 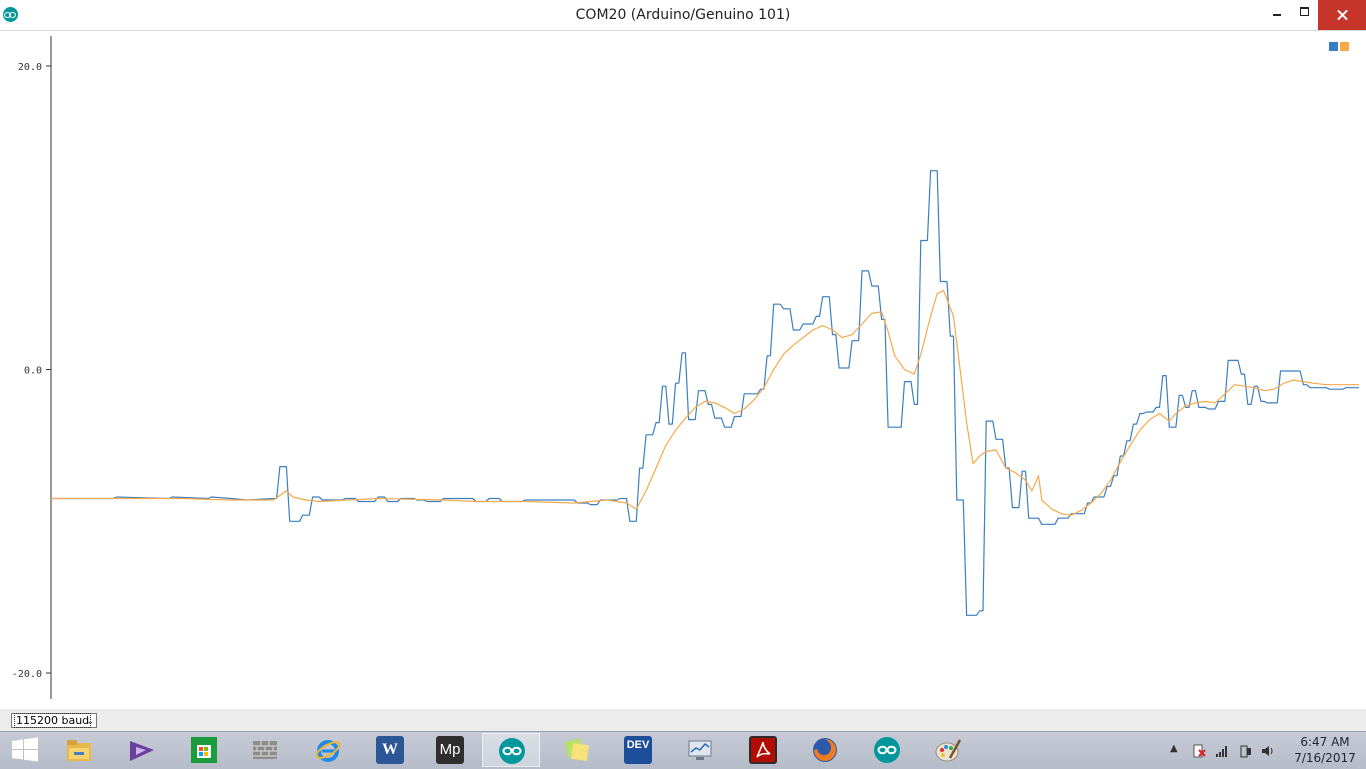 I want to click on dev-icon: DEV, so click(x=638, y=750).